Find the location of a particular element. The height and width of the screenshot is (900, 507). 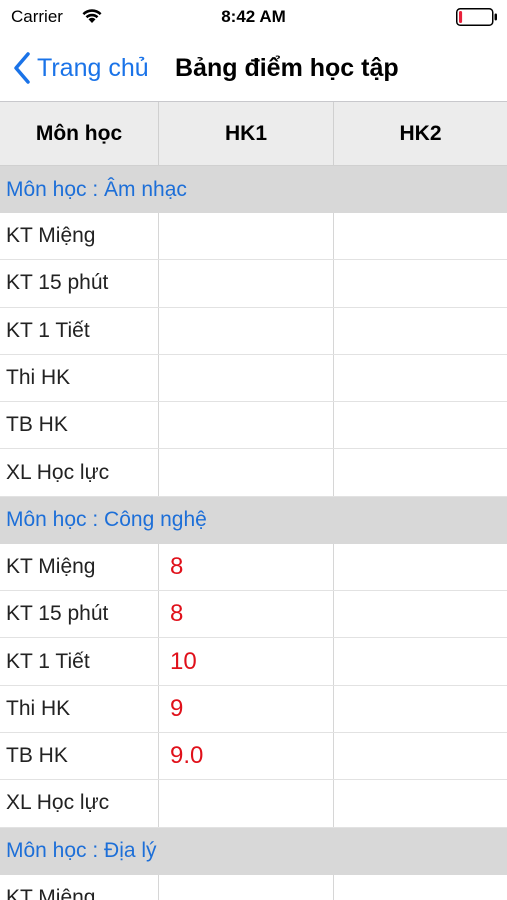

table-row: KT Miệng 8 is located at coordinates (253, 567).